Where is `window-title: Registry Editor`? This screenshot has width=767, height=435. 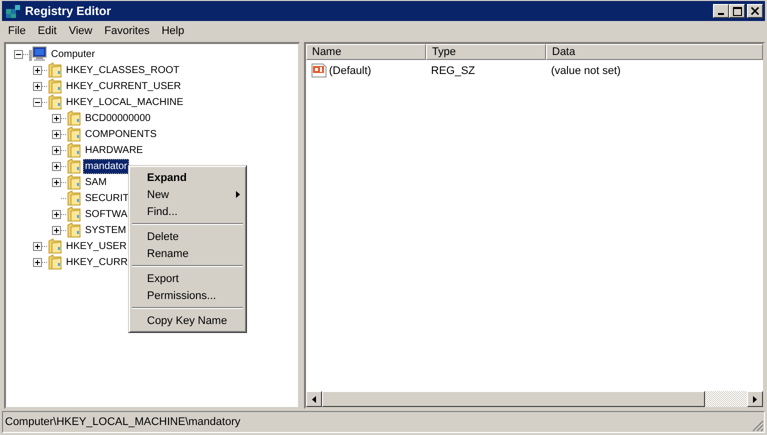 window-title: Registry Editor is located at coordinates (68, 11).